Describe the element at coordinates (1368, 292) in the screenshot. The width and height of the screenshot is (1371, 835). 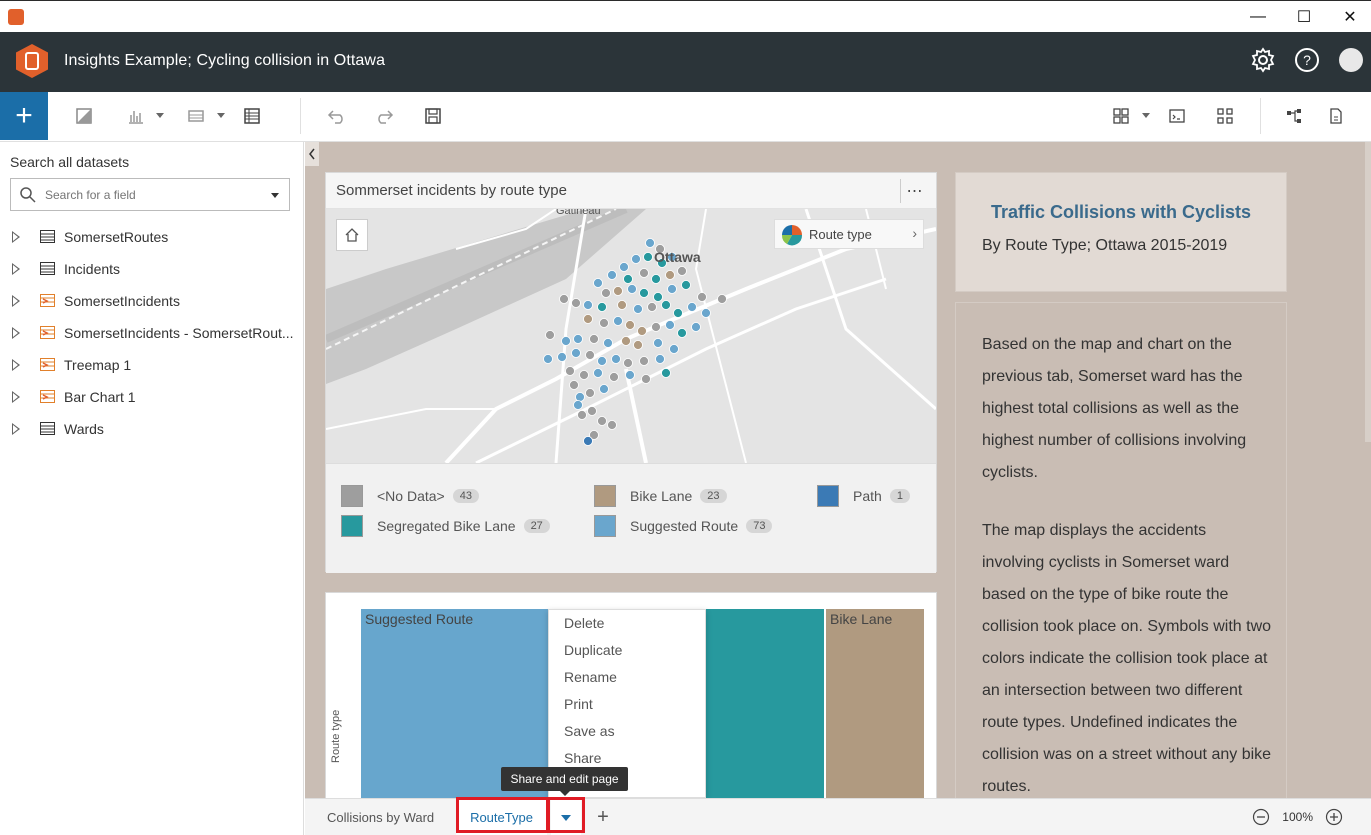
I see `scrollbar` at that location.